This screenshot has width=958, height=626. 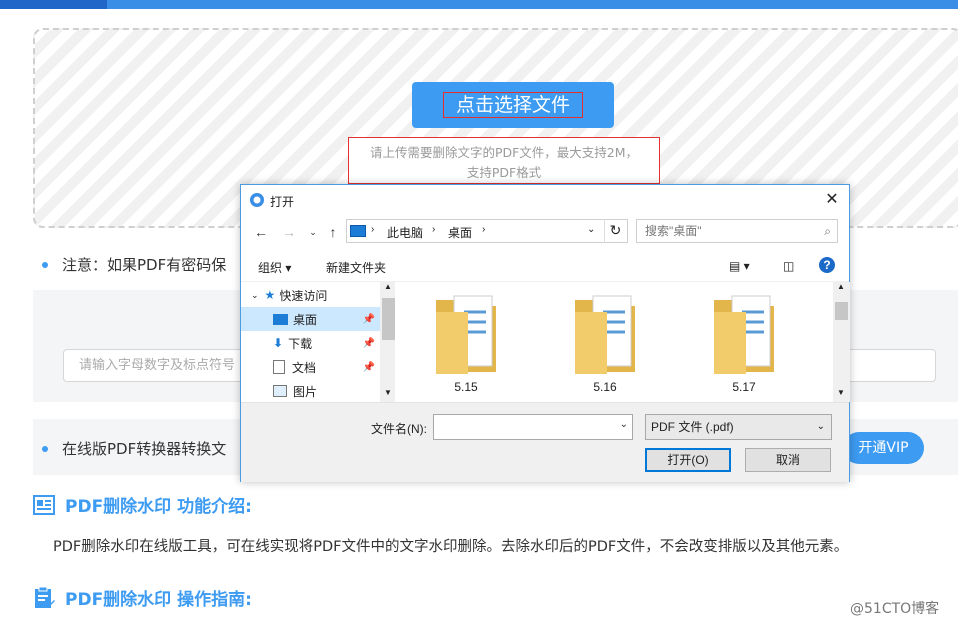 What do you see at coordinates (158, 600) in the screenshot?
I see `section-guide-title-text: PDF删除水印 操作指南:` at bounding box center [158, 600].